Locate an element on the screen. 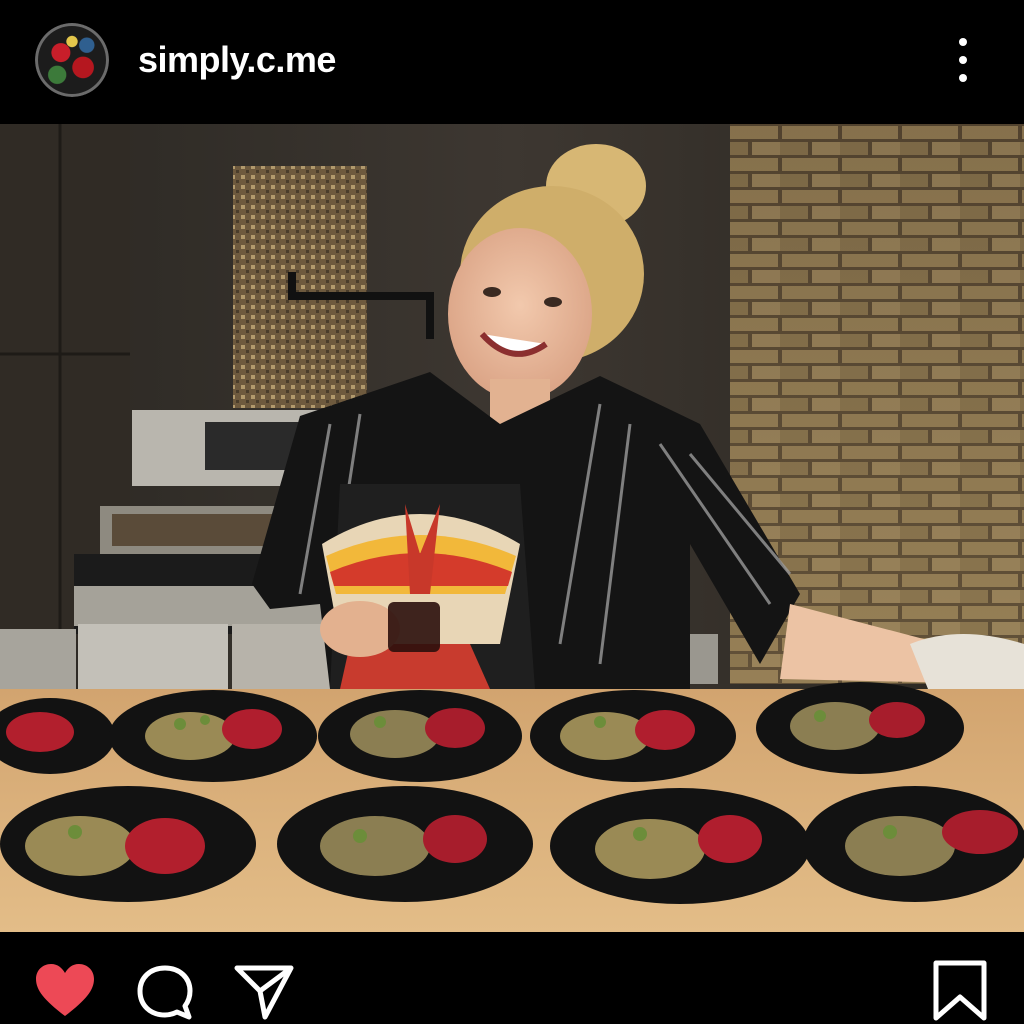 The width and height of the screenshot is (1024, 1024). heart-icon is located at coordinates (65, 990).